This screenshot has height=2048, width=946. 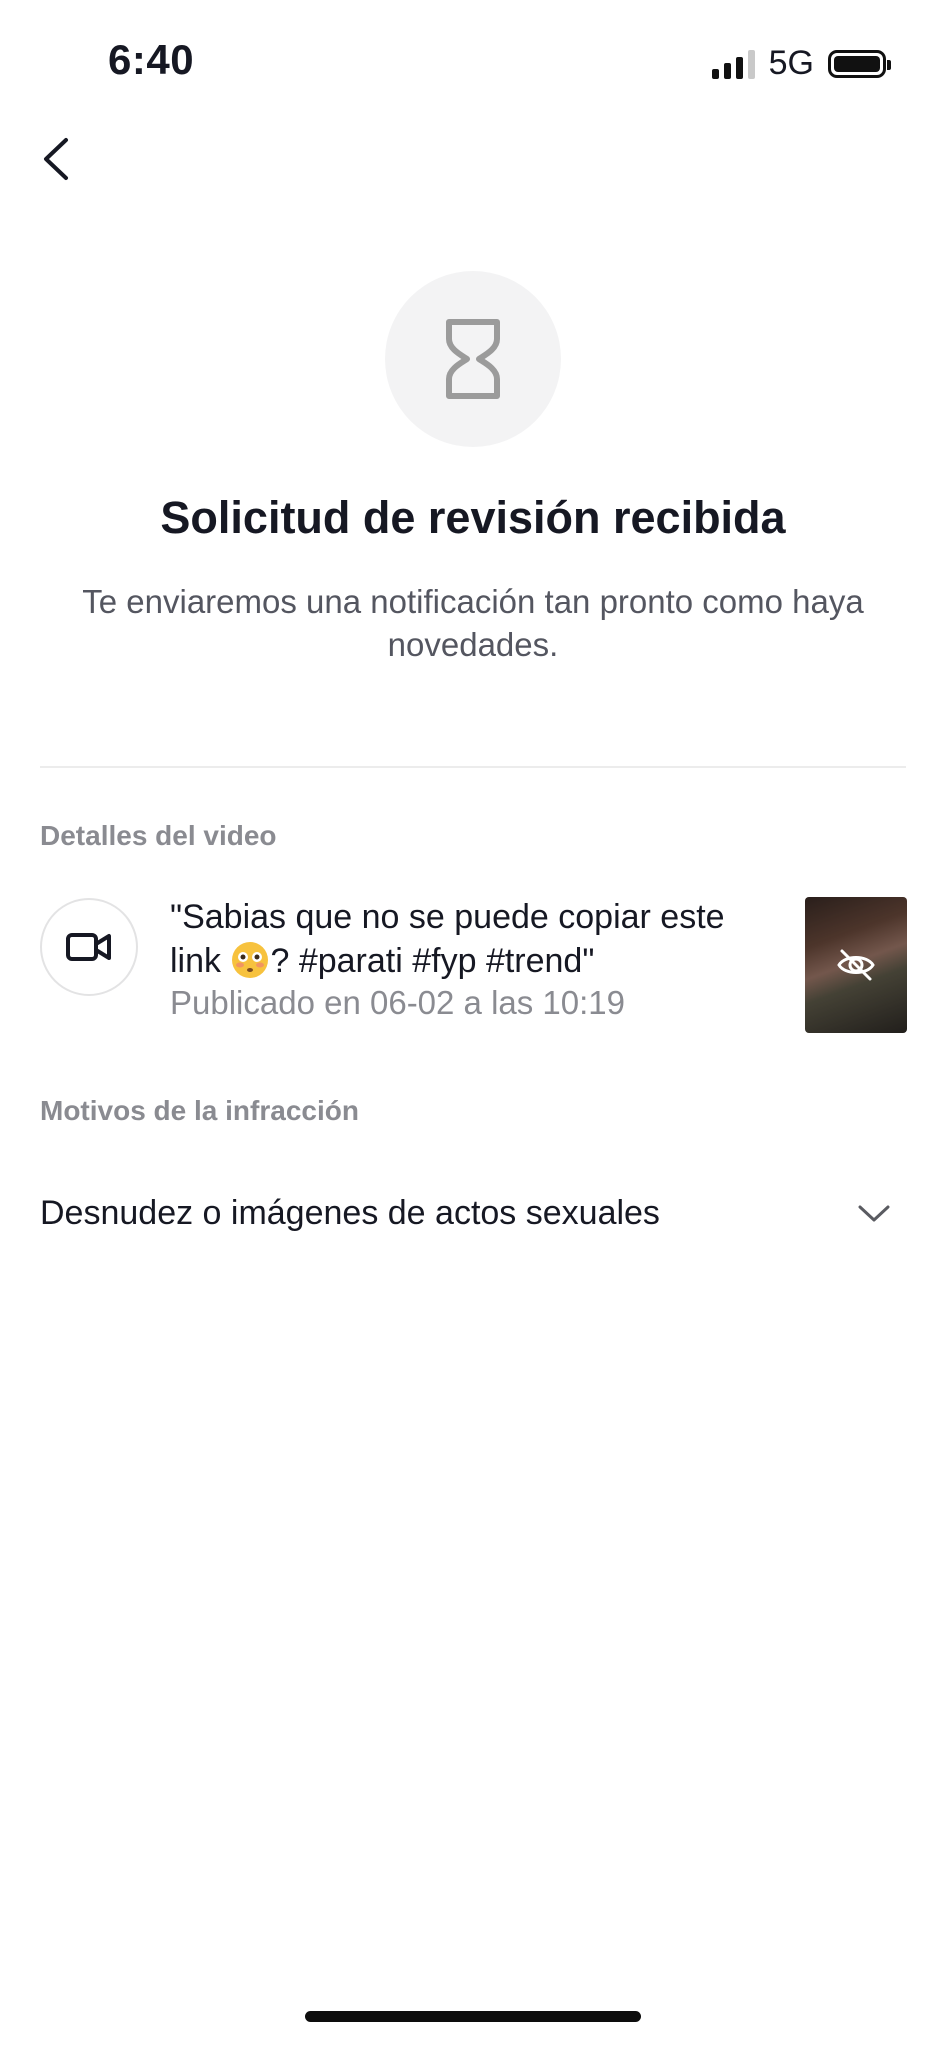 I want to click on home-indicator, so click(x=473, y=2016).